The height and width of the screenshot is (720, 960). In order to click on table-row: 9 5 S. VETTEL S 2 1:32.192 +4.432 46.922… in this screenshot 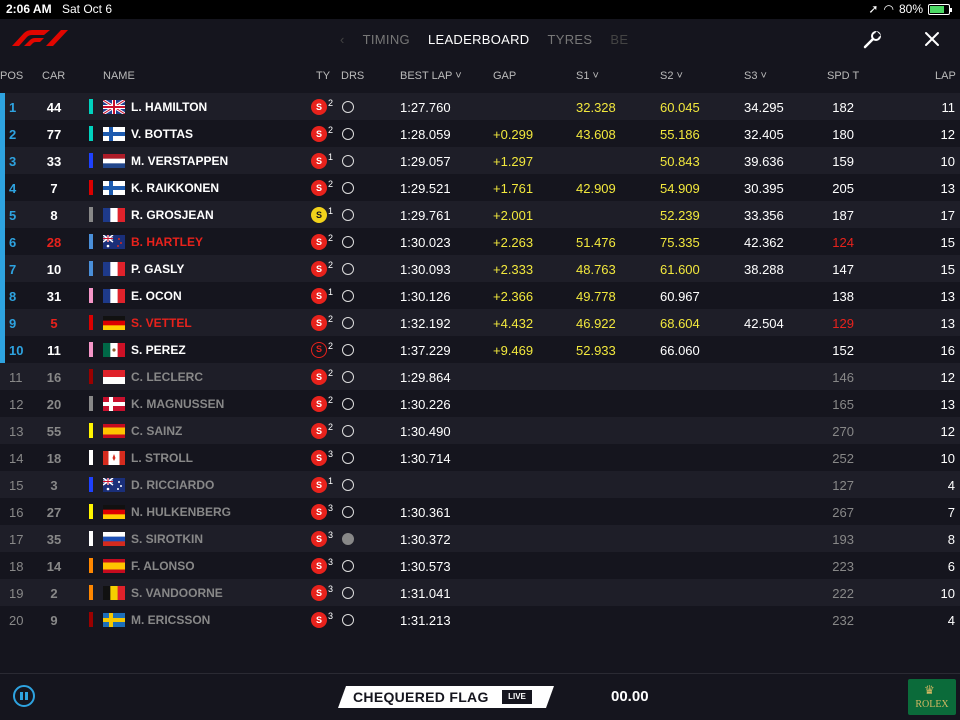, I will do `click(480, 322)`.